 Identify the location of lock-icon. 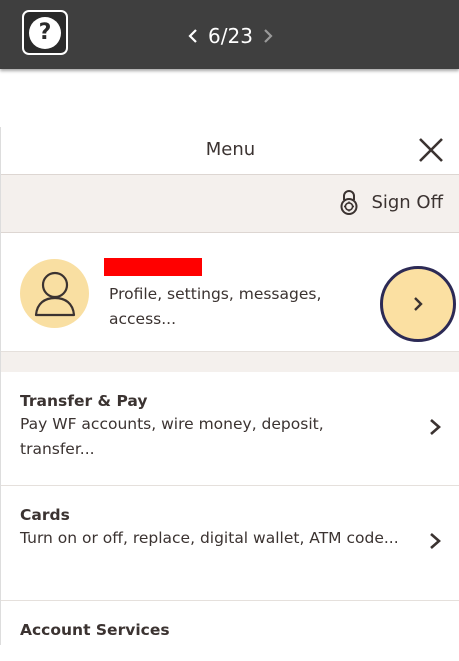
(349, 202).